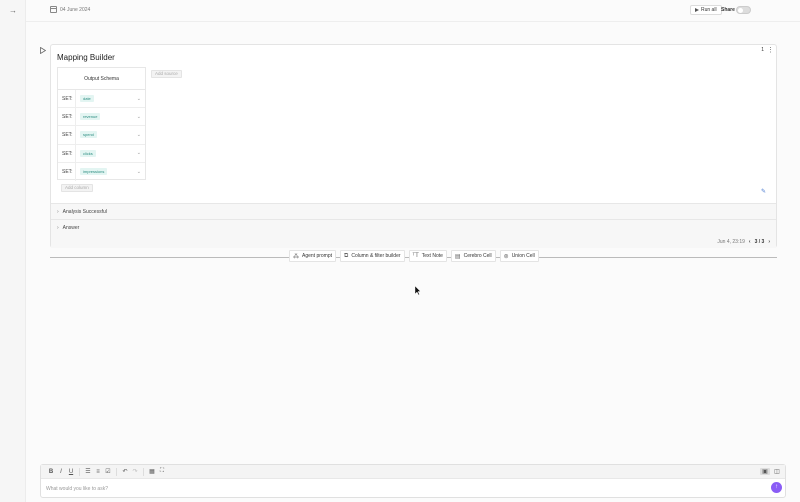 Image resolution: width=800 pixels, height=502 pixels. What do you see at coordinates (51, 472) in the screenshot?
I see `bold-icon: B` at bounding box center [51, 472].